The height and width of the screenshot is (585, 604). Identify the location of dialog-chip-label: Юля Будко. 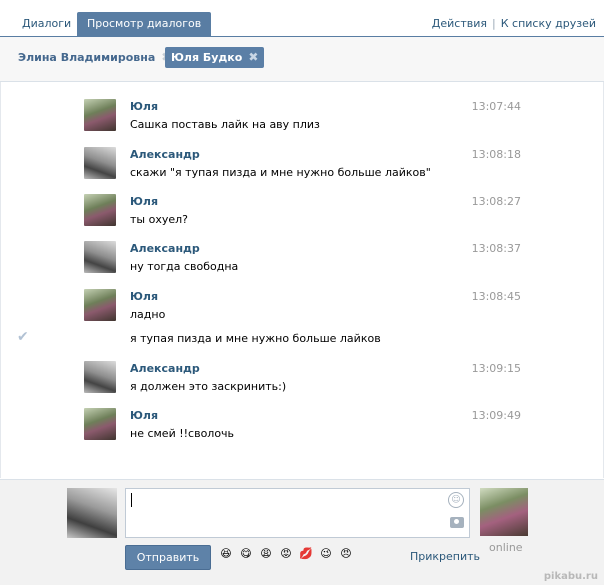
(207, 57).